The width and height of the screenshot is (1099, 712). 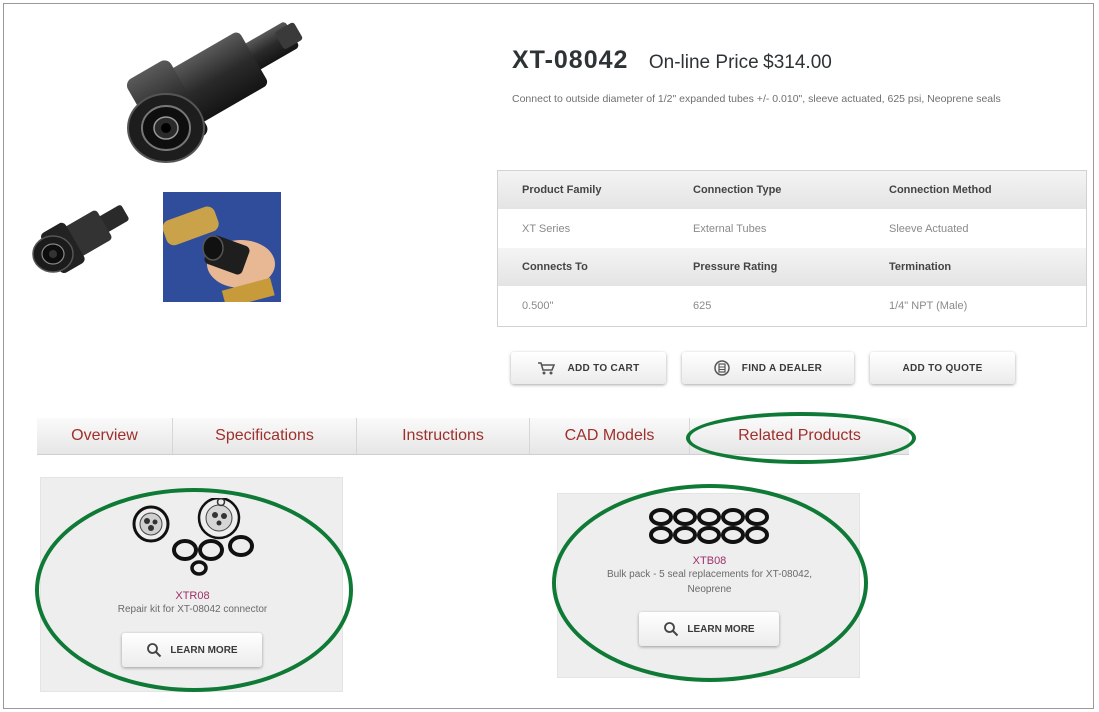 I want to click on dealer-icon, so click(x=722, y=368).